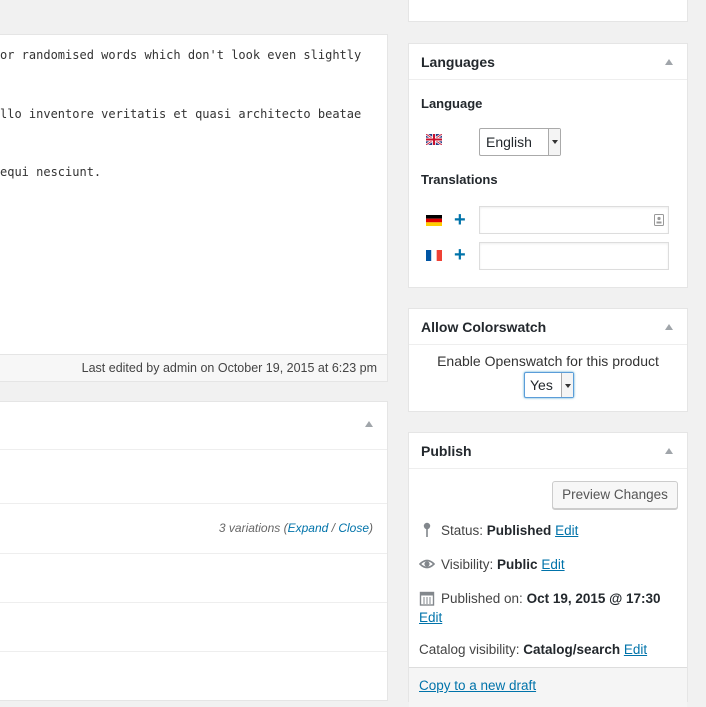 The image size is (706, 707). I want to click on copy-to-new-draft-link: Copy to a new draft, so click(477, 685).